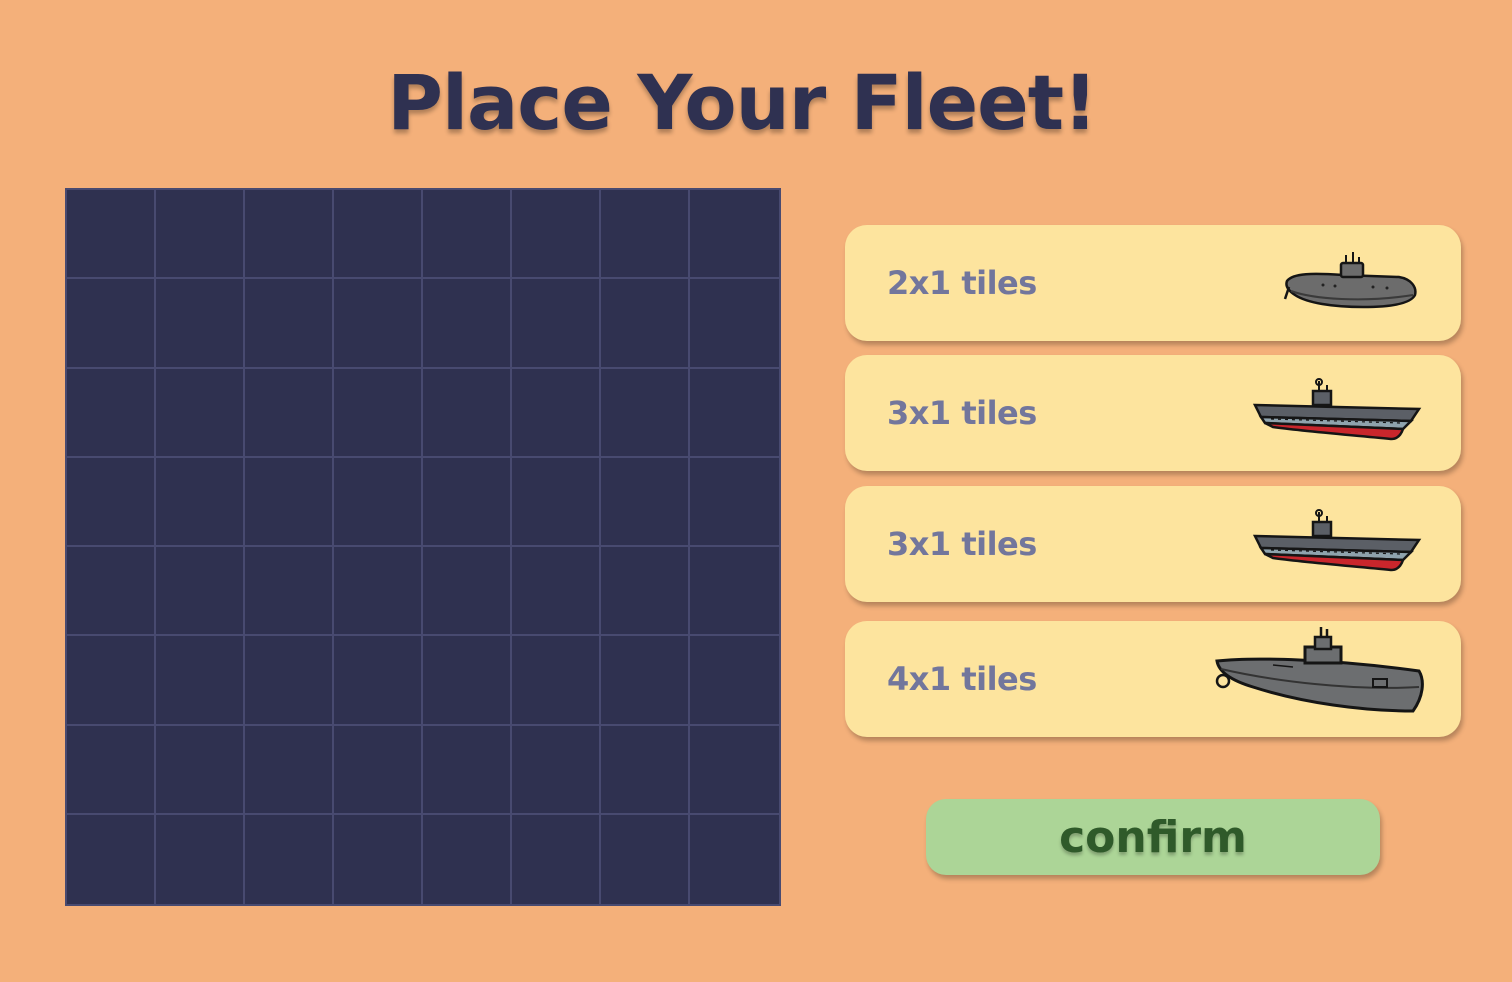 The image size is (1512, 982). What do you see at coordinates (742, 102) in the screenshot?
I see `page-title: Place Your Fleet!` at bounding box center [742, 102].